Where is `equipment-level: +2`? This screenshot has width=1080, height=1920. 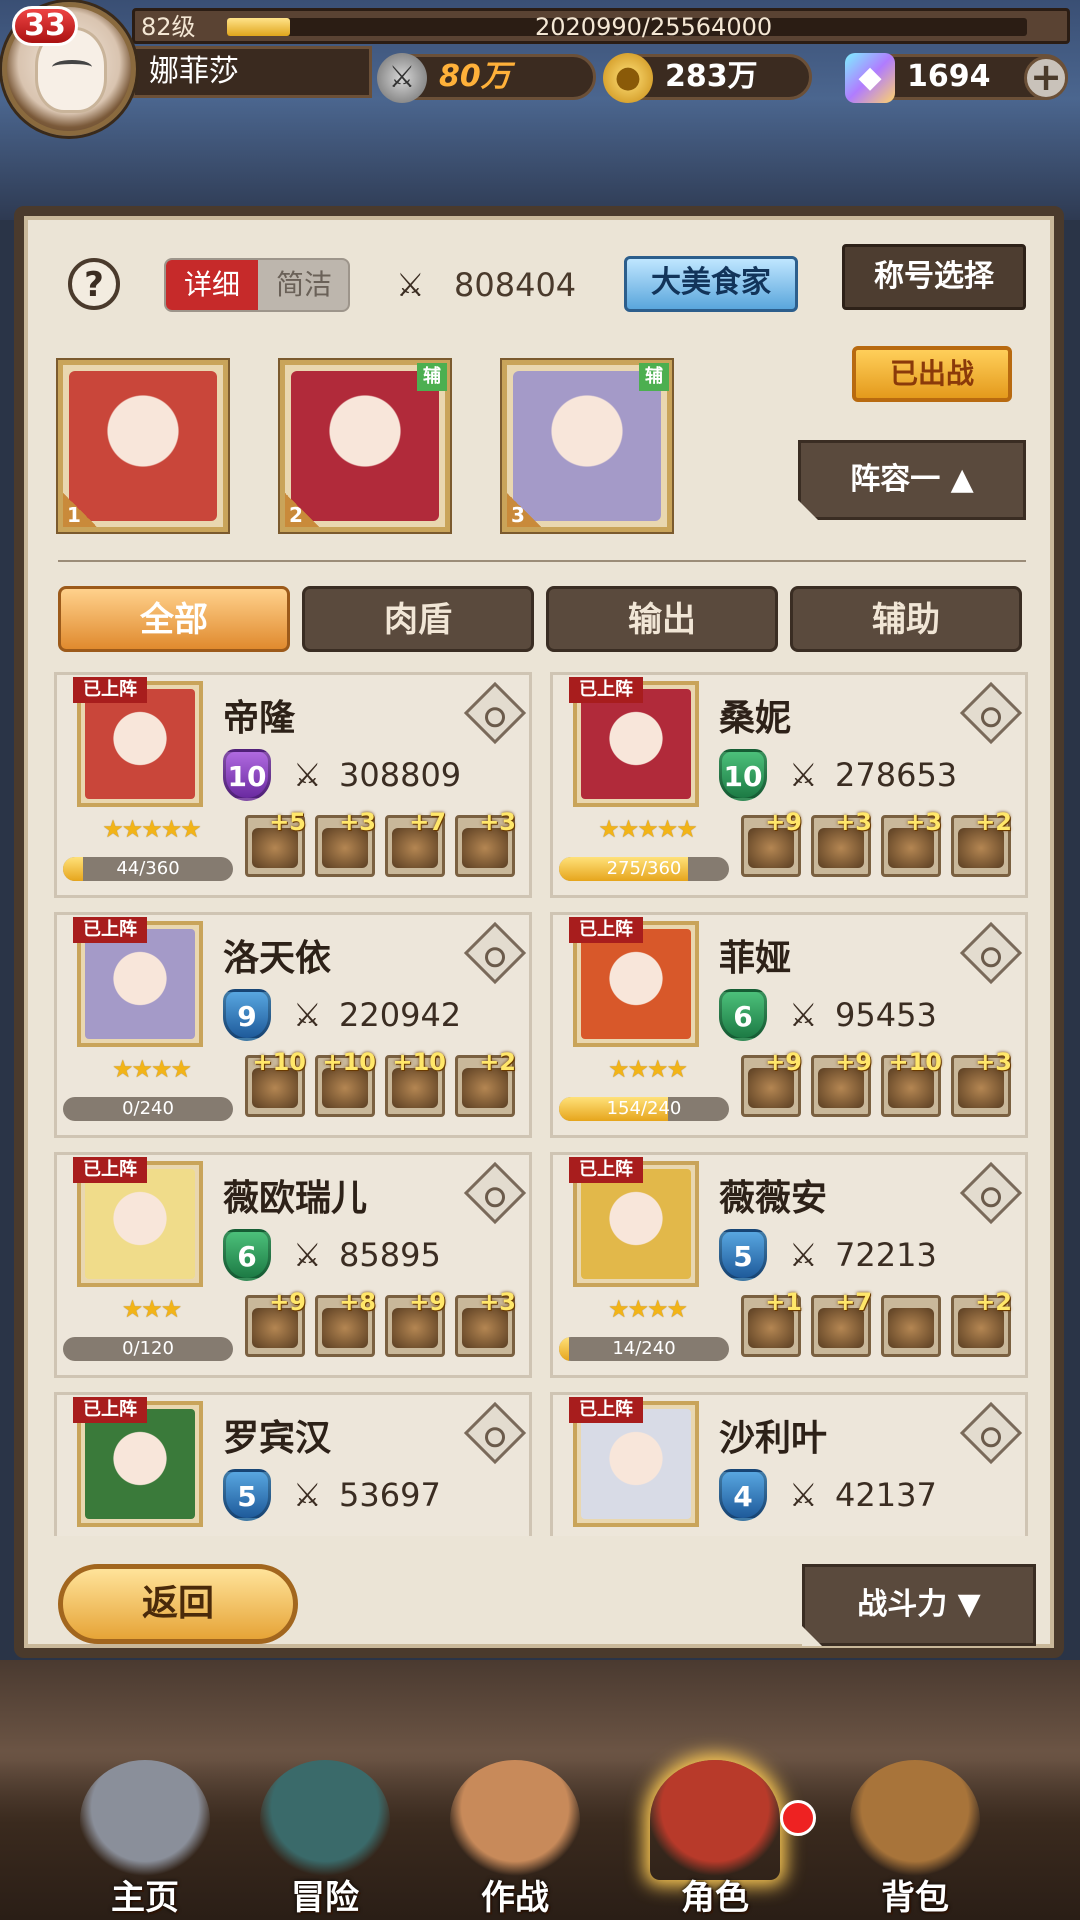 equipment-level: +2 is located at coordinates (993, 1302).